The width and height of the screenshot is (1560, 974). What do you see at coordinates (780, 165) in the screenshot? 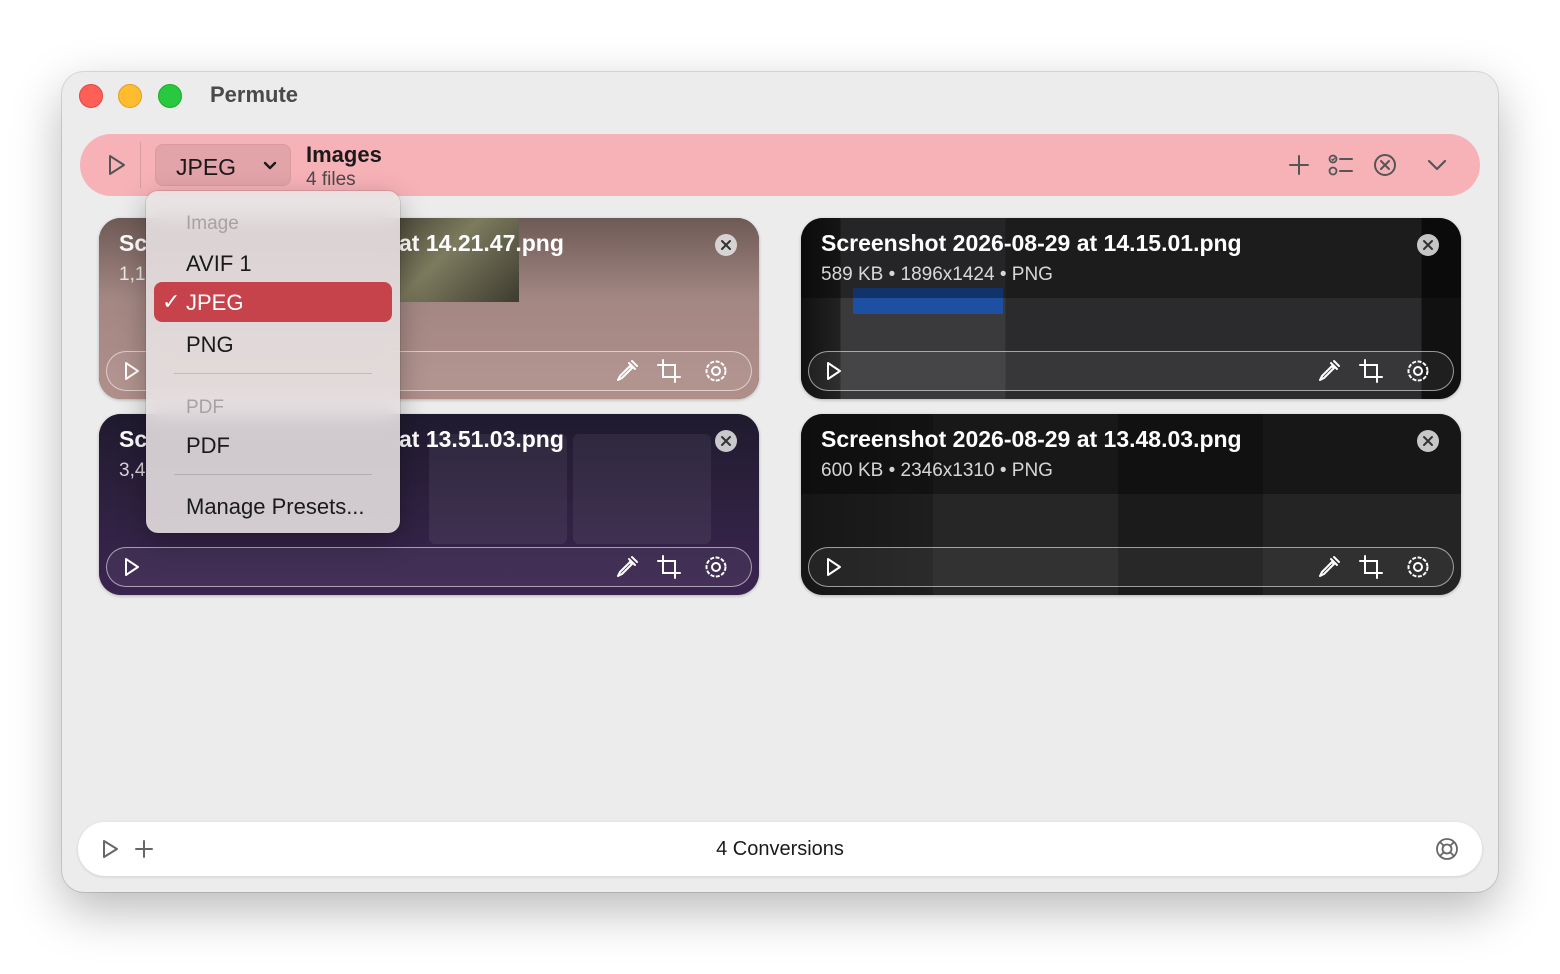
I see `group-header-bar: JPEG Images 4 files` at bounding box center [780, 165].